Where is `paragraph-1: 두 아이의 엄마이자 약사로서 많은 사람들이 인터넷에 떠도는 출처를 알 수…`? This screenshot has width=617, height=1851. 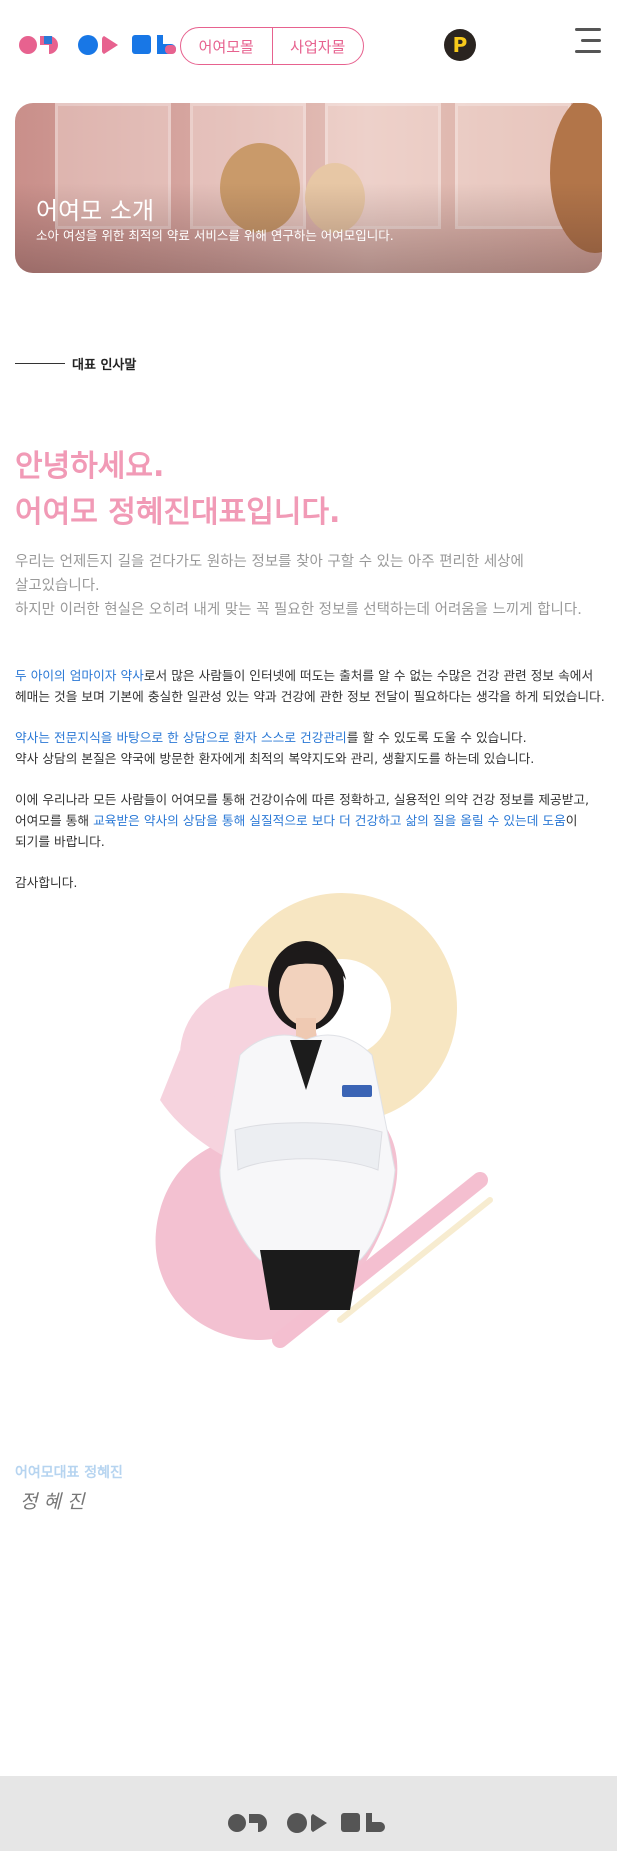 paragraph-1: 두 아이의 엄마이자 약사로서 많은 사람들이 인터넷에 떠도는 출처를 알 수… is located at coordinates (315, 686).